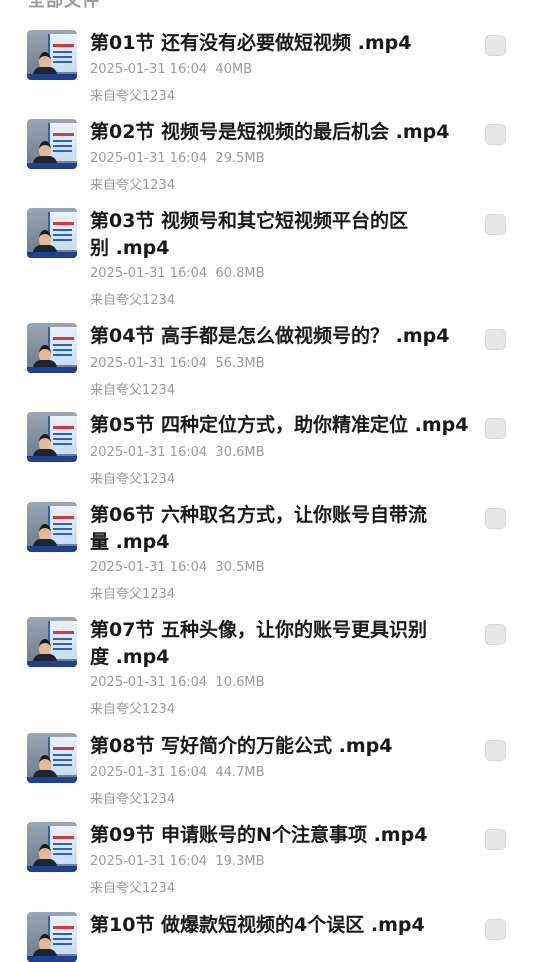  I want to click on file-meta: 2025-01-31 16:04 19.3MB, so click(177, 861).